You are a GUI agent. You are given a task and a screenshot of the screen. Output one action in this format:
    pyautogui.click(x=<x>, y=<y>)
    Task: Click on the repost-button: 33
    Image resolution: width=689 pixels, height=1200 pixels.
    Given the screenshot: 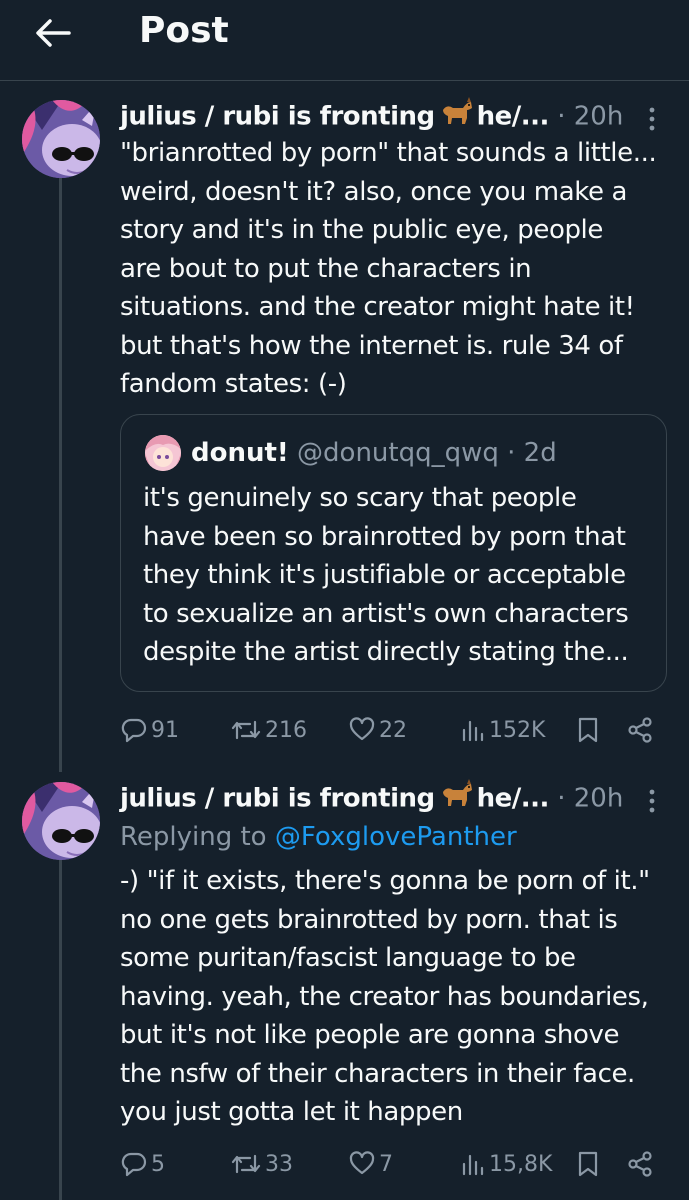 What is the action you would take?
    pyautogui.click(x=261, y=1164)
    